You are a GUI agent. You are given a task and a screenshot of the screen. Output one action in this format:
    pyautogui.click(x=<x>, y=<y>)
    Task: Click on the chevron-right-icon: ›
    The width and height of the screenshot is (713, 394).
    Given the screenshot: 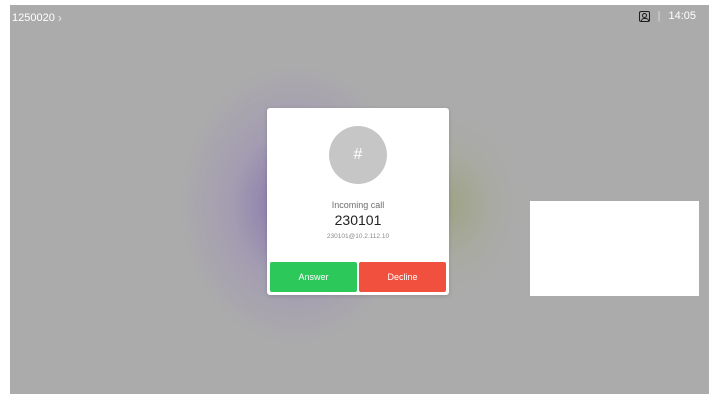 What is the action you would take?
    pyautogui.click(x=59, y=18)
    